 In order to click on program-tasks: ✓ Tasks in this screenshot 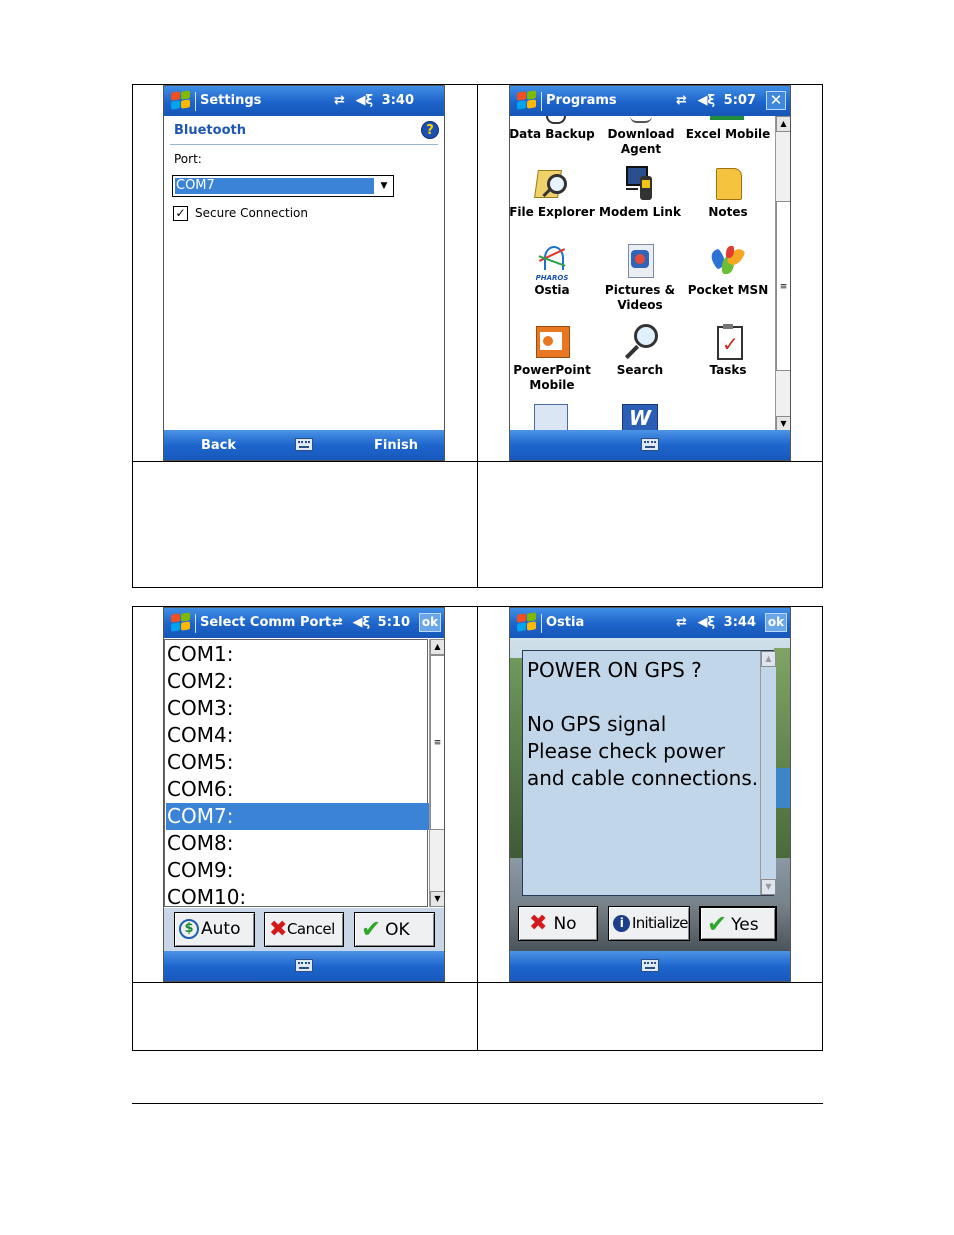, I will do `click(728, 351)`.